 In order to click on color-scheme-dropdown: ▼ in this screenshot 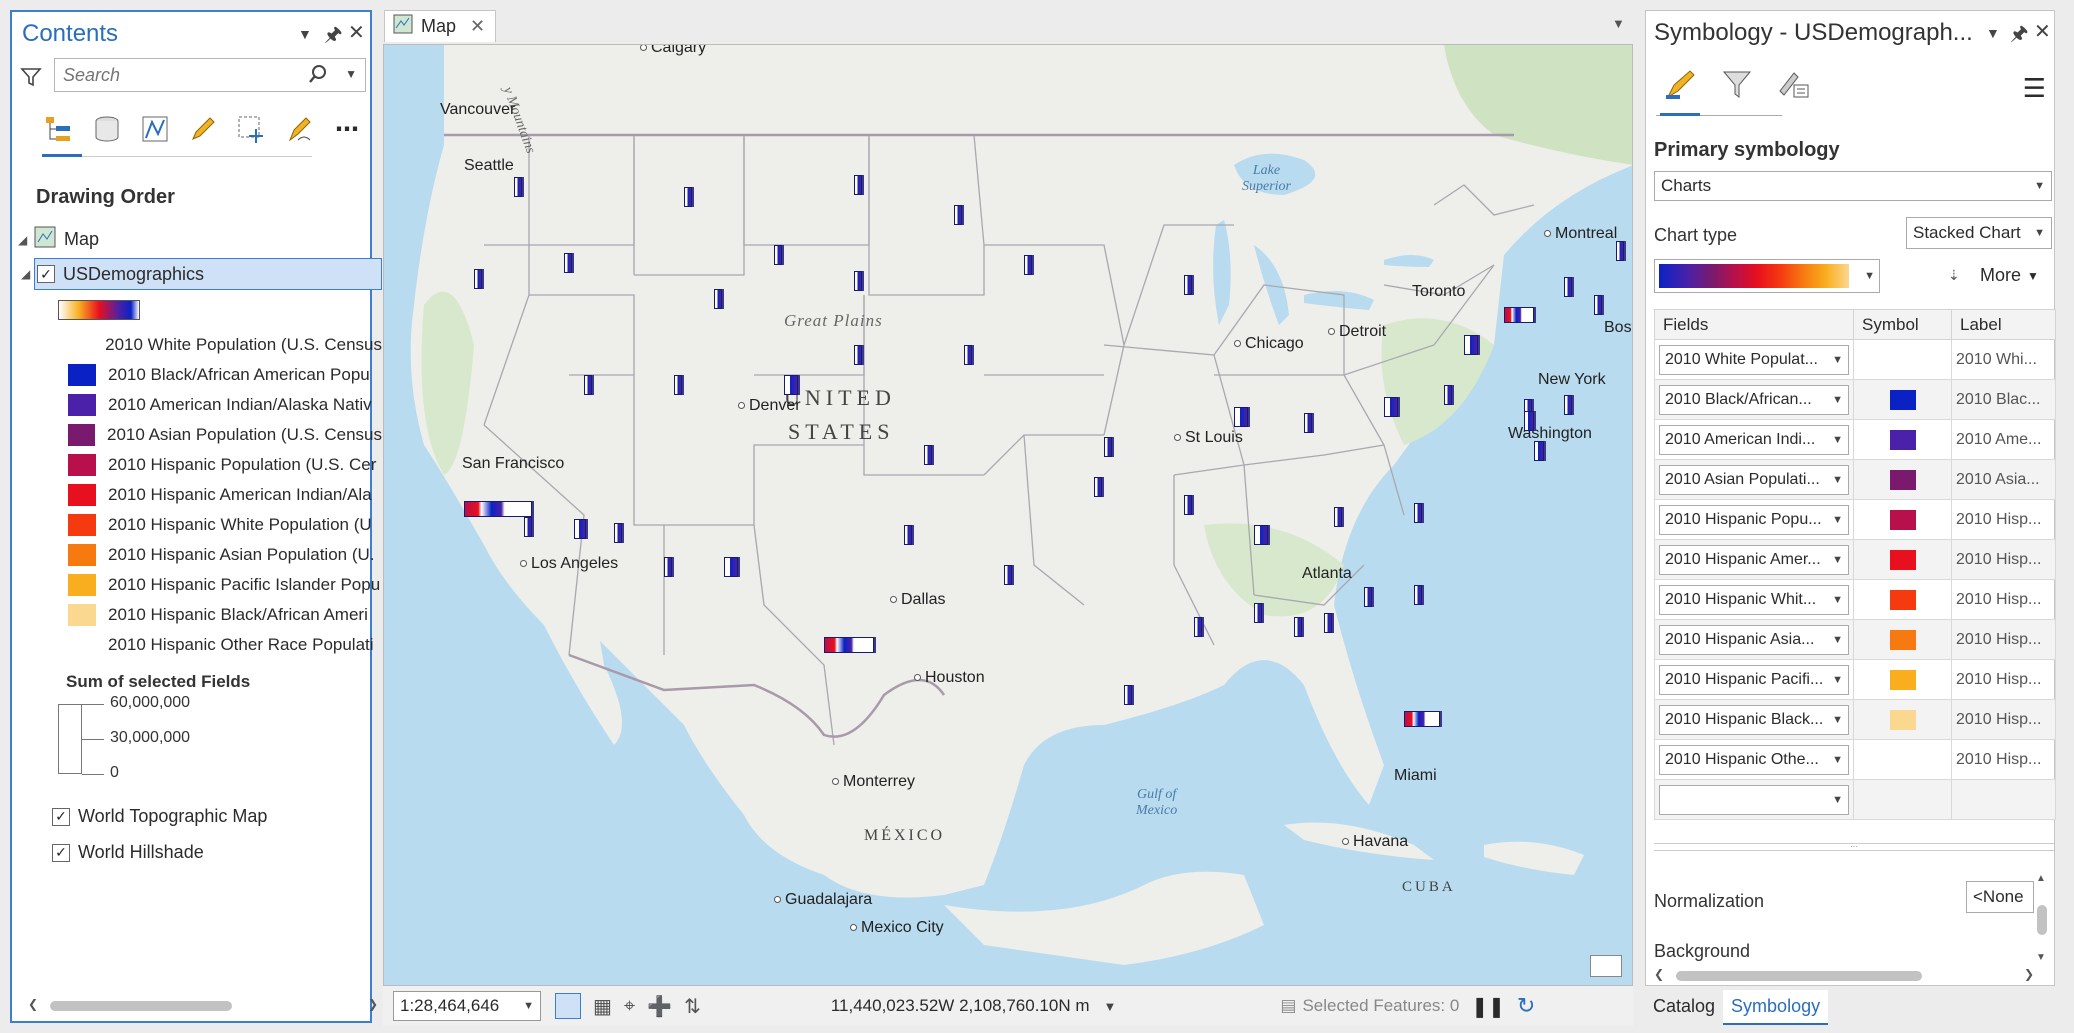, I will do `click(1767, 276)`.